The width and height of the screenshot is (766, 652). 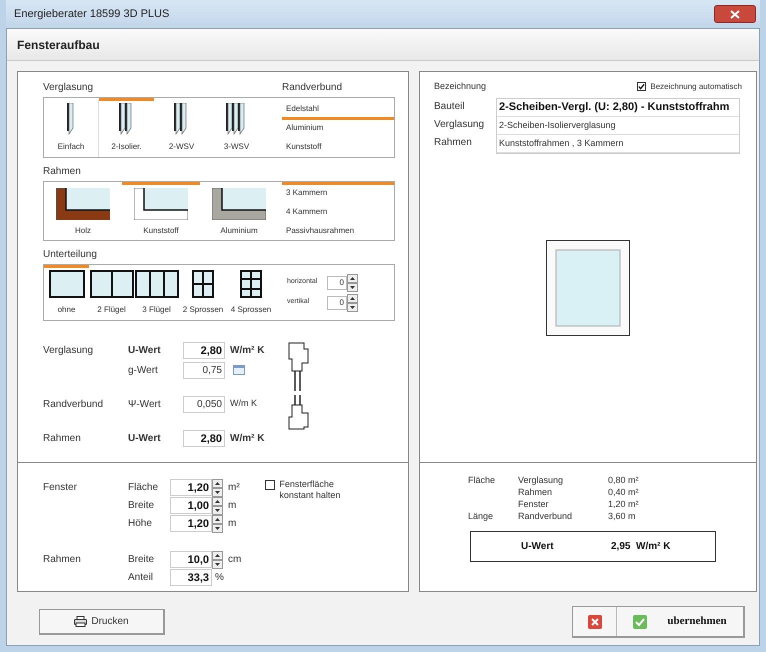 What do you see at coordinates (68, 88) in the screenshot?
I see `section-label: Verglasung` at bounding box center [68, 88].